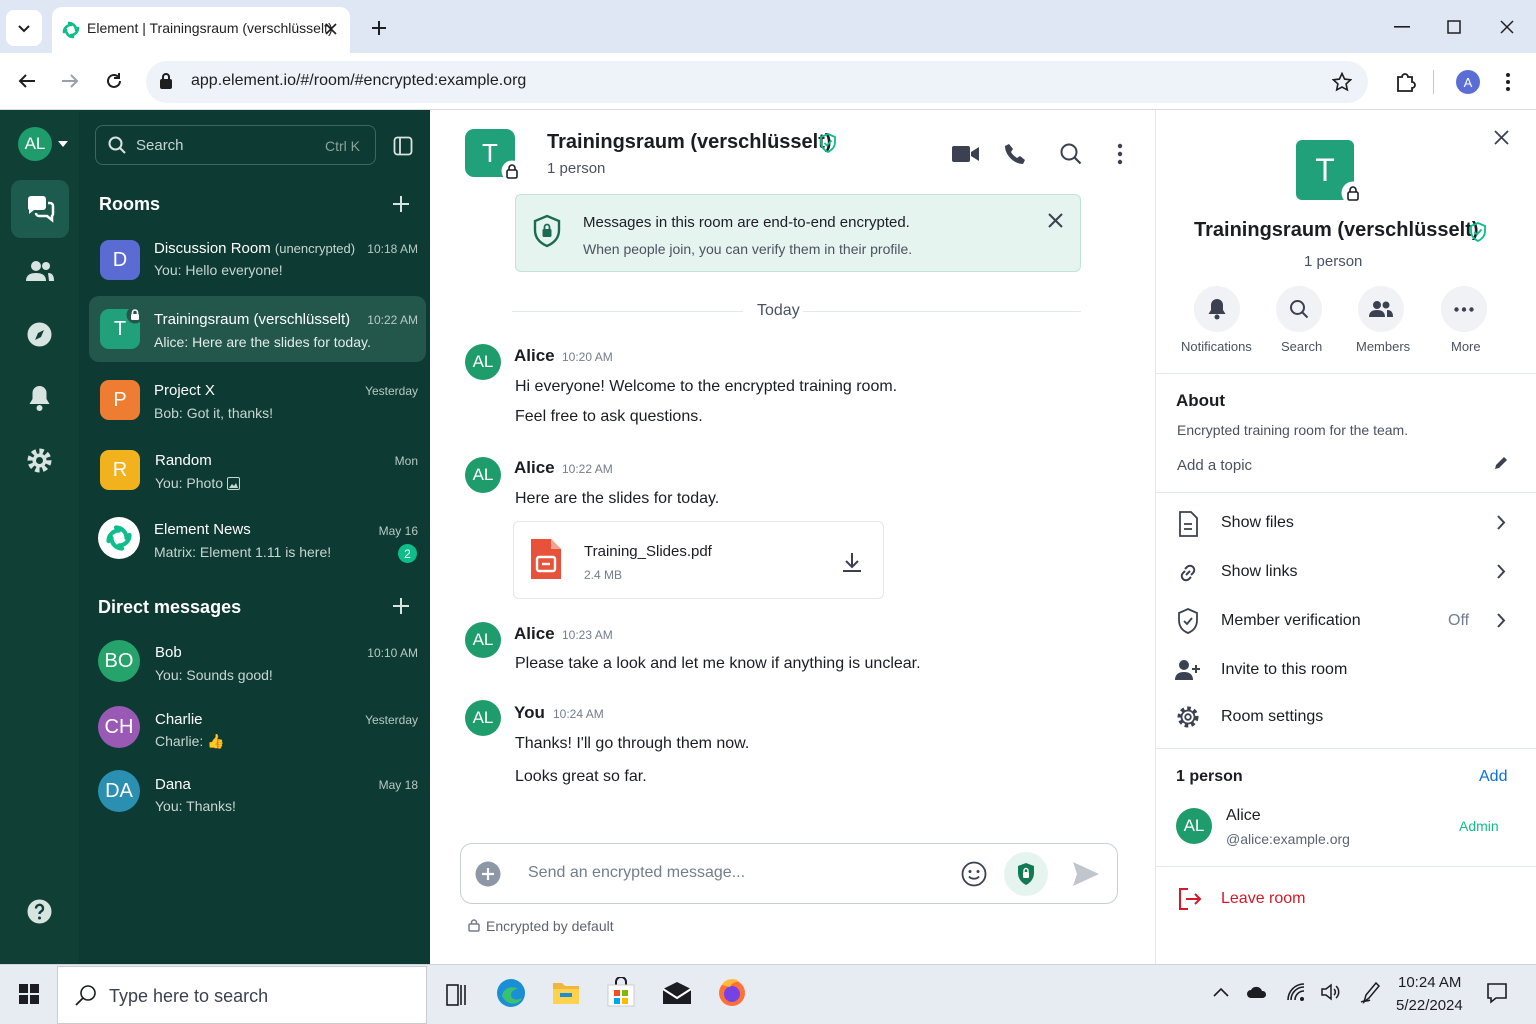 The width and height of the screenshot is (1536, 1024). Describe the element at coordinates (566, 992) in the screenshot. I see `file-explorer-icon` at that location.